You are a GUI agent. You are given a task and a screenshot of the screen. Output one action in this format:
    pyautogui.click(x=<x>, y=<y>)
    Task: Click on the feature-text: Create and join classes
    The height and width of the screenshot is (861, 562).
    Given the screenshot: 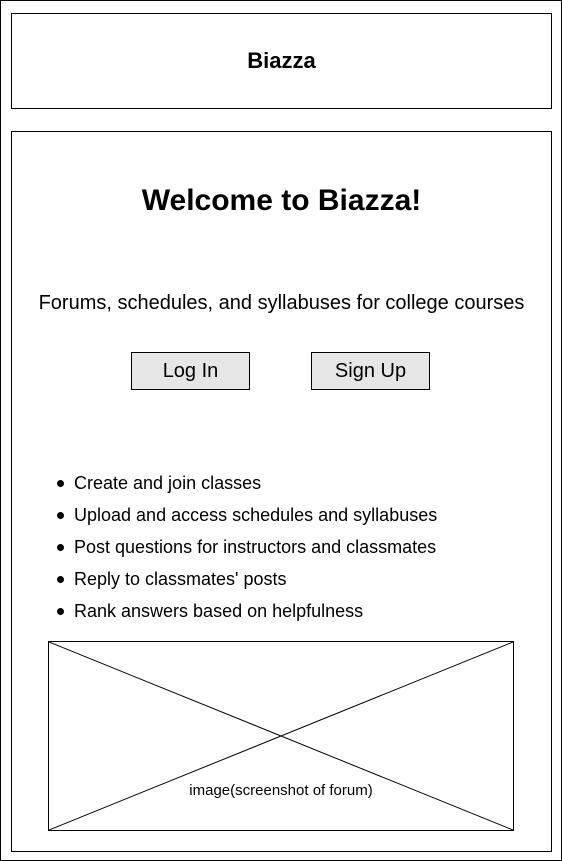 What is the action you would take?
    pyautogui.click(x=168, y=483)
    